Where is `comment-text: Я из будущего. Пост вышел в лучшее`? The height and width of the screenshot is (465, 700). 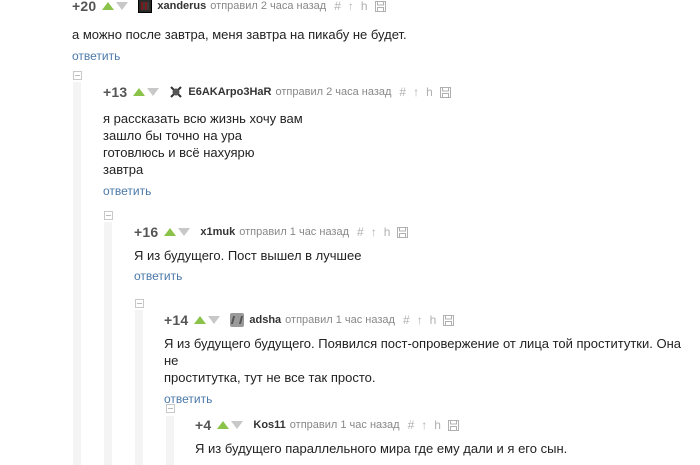
comment-text: Я из будущего. Пост вышел в лучшее is located at coordinates (414, 255).